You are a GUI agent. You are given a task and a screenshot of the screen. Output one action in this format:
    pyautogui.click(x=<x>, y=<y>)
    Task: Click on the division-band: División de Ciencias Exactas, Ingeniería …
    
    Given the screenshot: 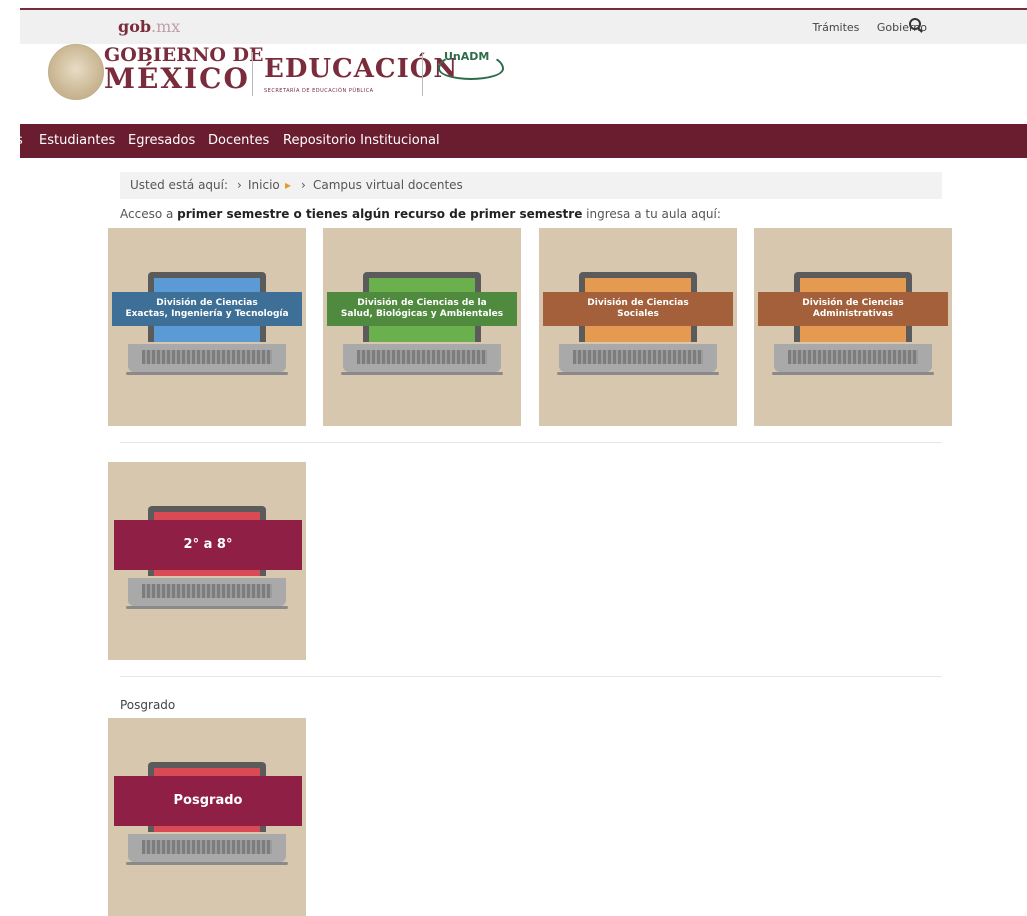 What is the action you would take?
    pyautogui.click(x=207, y=309)
    